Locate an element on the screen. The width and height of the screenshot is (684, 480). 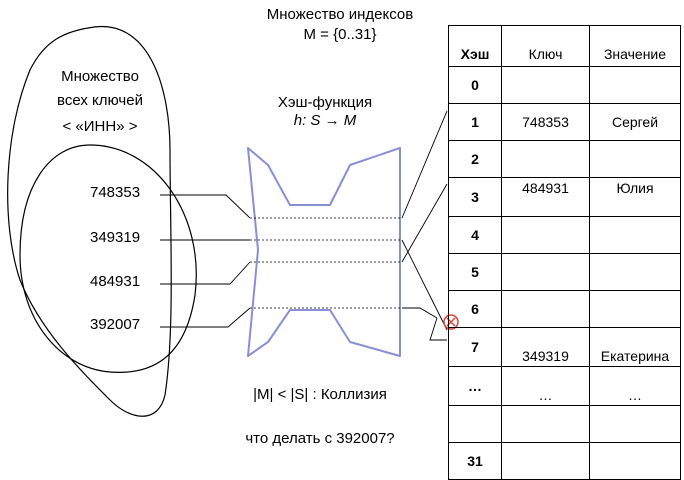
table-header-row: Хэш Ключ Значение is located at coordinates (564, 46).